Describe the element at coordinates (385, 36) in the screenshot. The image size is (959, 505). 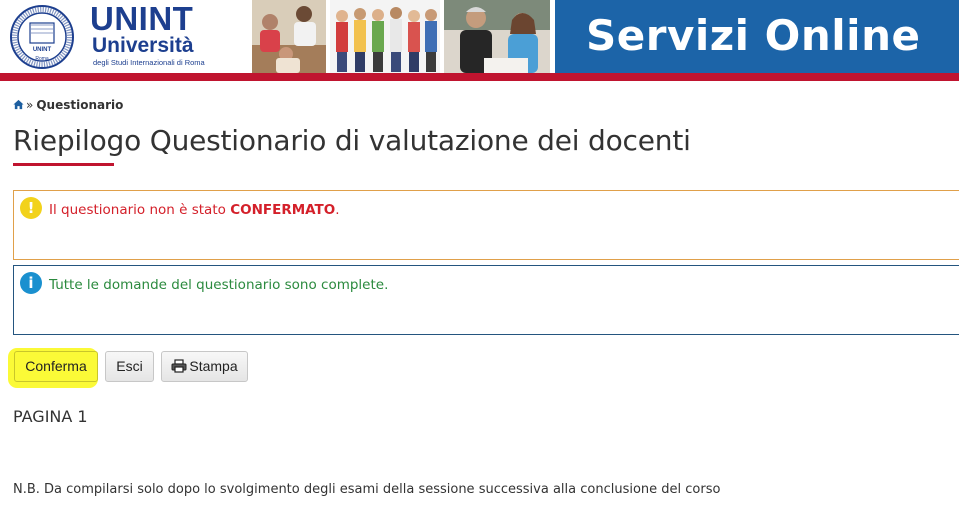
I see `header-photo-student-group` at that location.